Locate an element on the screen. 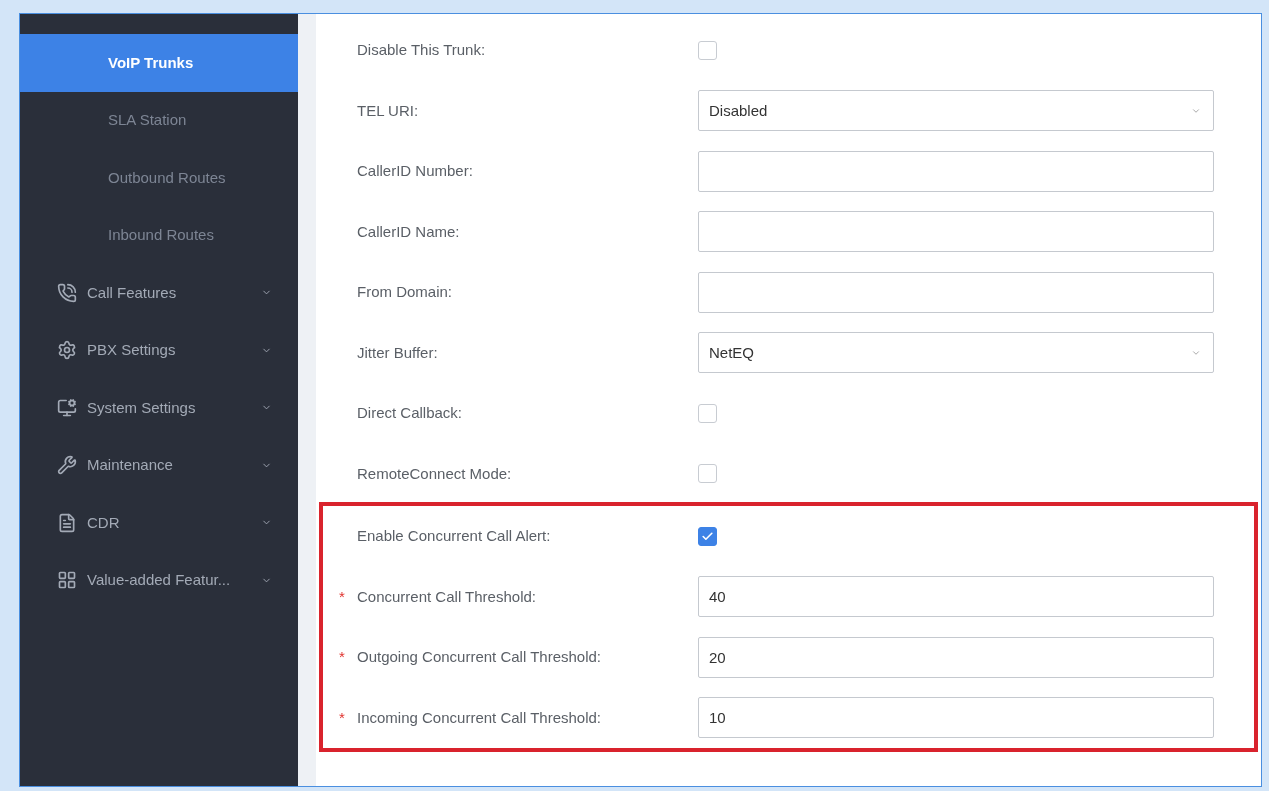 This screenshot has height=791, width=1269. phone-icon is located at coordinates (67, 292).